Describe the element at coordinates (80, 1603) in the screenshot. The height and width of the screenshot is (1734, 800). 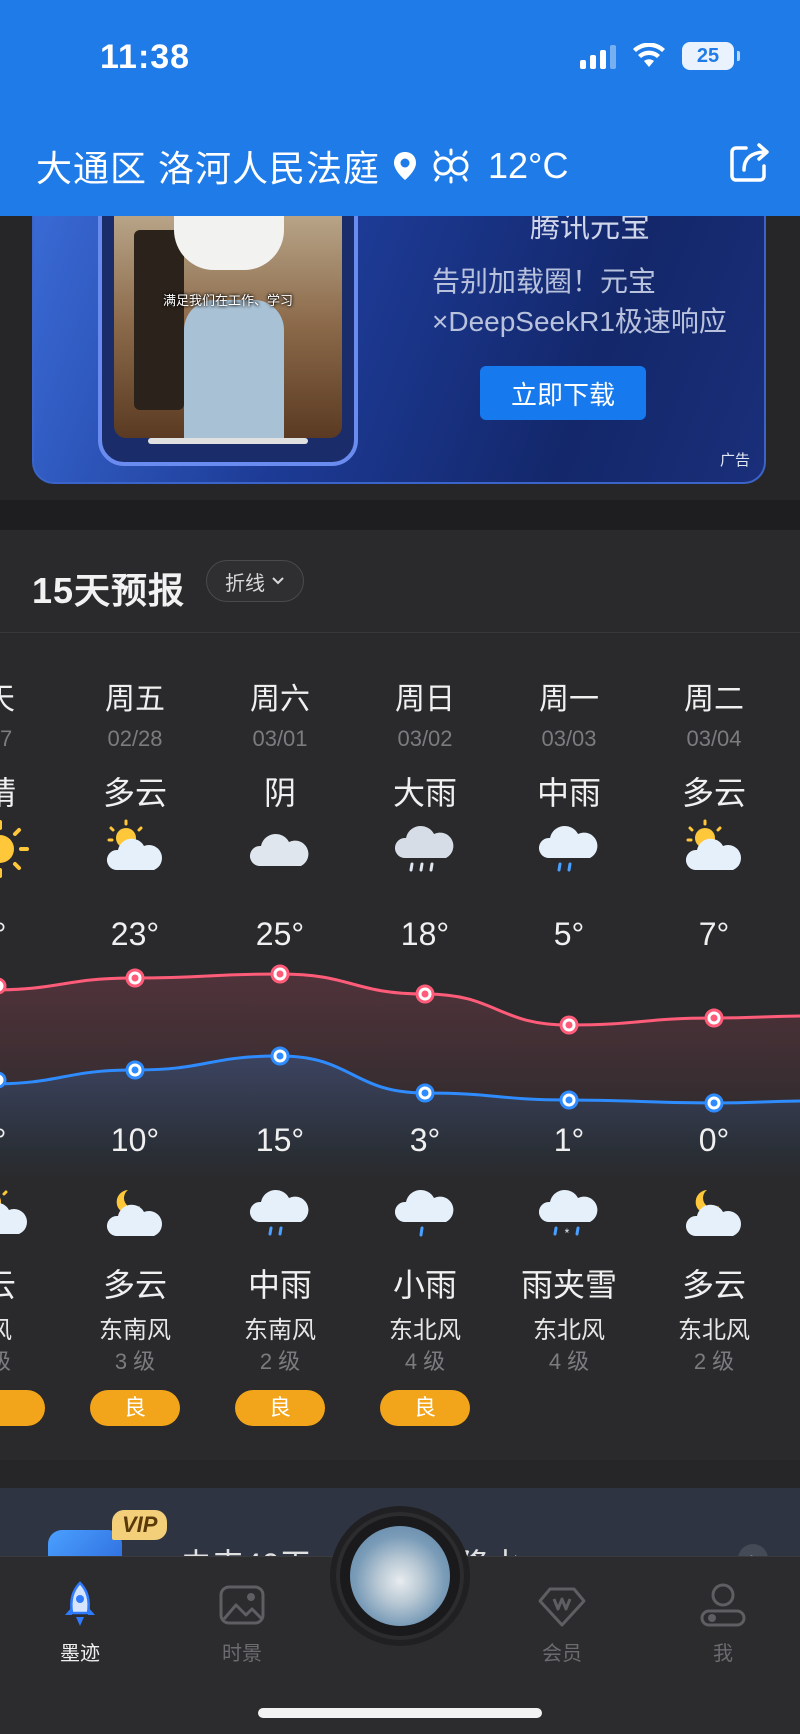
I see `rocket-icon` at that location.